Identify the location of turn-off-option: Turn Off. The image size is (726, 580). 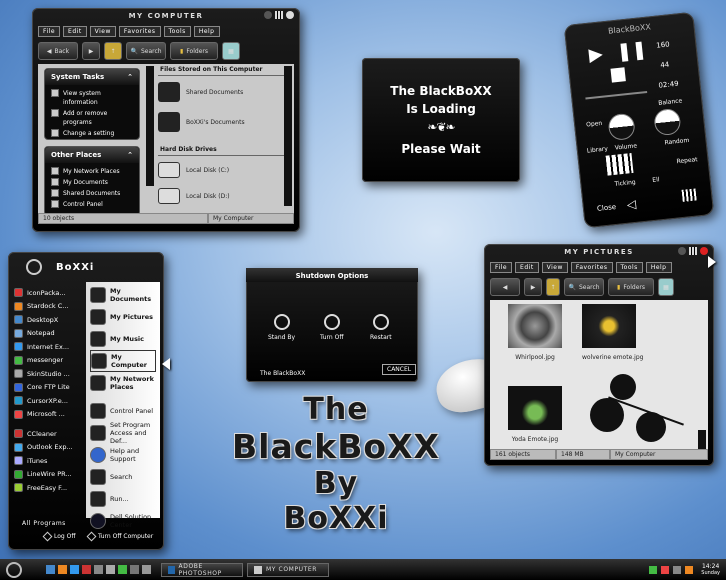
(331, 327).